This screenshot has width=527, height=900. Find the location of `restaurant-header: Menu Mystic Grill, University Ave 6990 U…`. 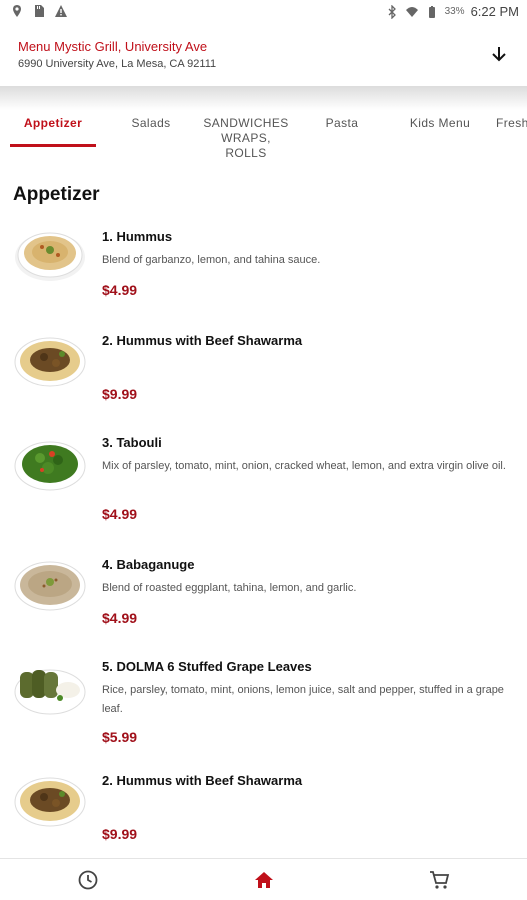

restaurant-header: Menu Mystic Grill, University Ave 6990 U… is located at coordinates (263, 55).